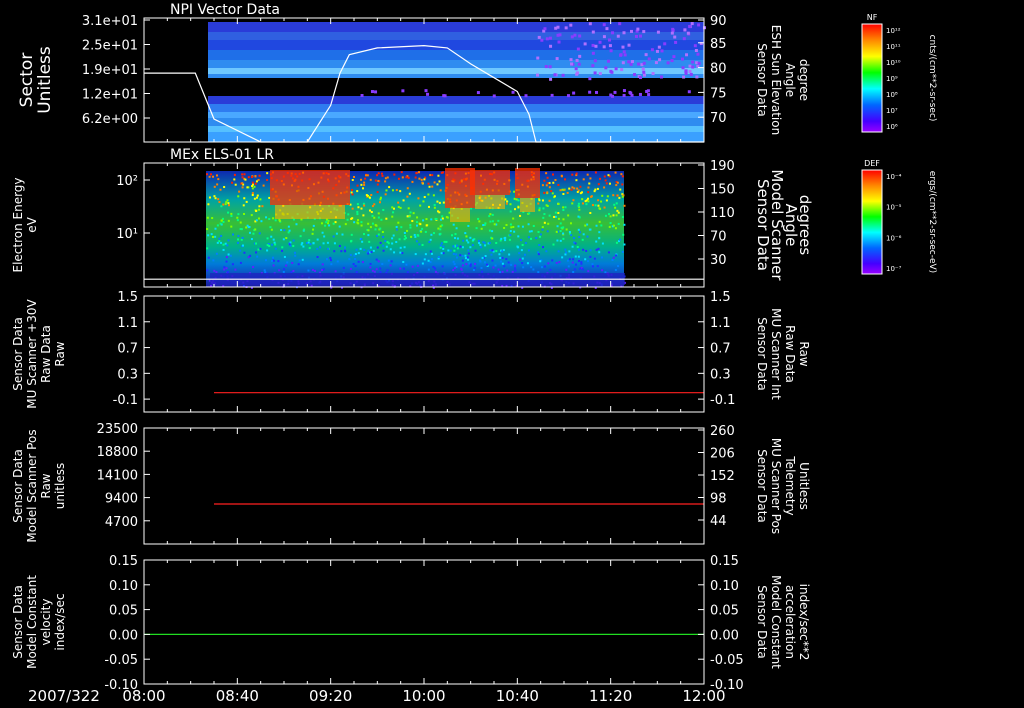 The width and height of the screenshot is (1024, 708). I want to click on x-tick-label: 08:00, so click(143, 696).